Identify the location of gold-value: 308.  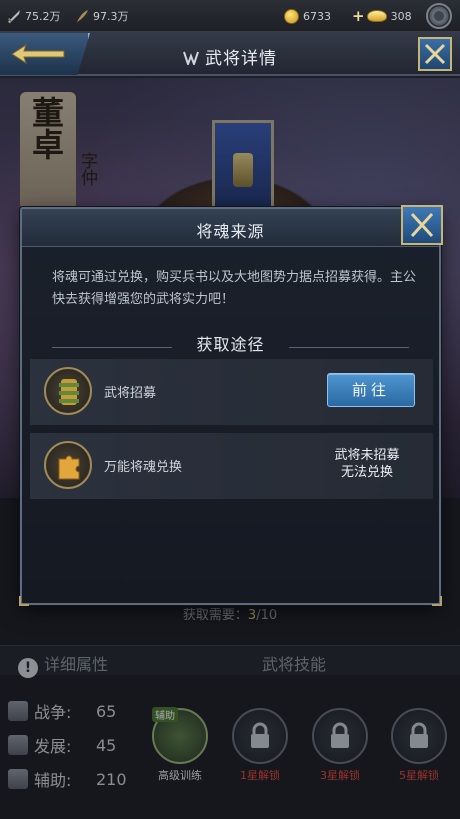
(401, 16).